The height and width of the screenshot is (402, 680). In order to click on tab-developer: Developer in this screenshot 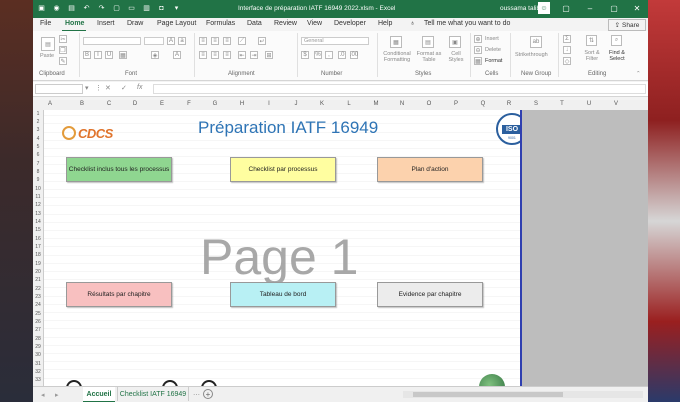, I will do `click(350, 23)`.